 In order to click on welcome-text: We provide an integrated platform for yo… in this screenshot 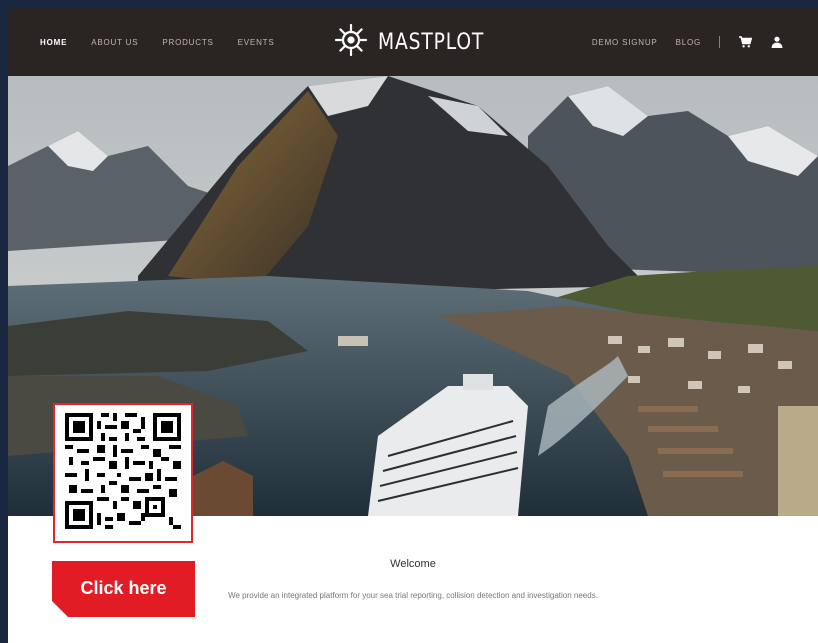, I will do `click(413, 595)`.